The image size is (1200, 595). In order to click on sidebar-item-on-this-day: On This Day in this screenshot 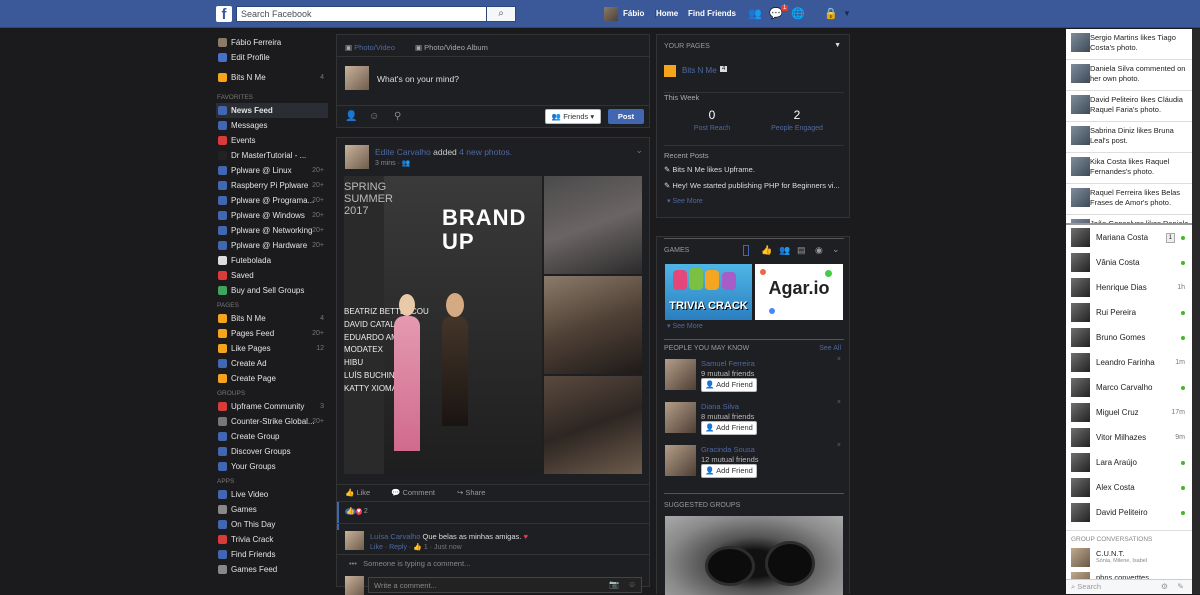, I will do `click(272, 524)`.